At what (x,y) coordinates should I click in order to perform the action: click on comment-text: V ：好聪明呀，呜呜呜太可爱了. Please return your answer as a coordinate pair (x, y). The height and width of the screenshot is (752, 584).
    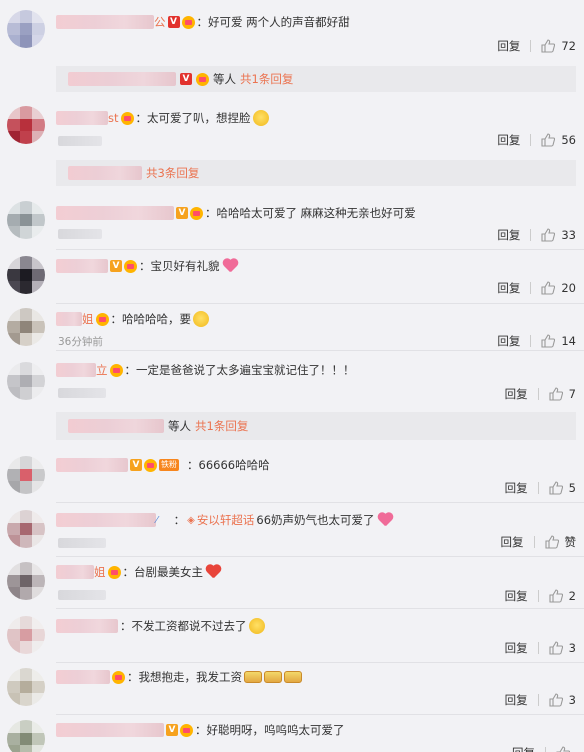
    Looking at the image, I should click on (255, 730).